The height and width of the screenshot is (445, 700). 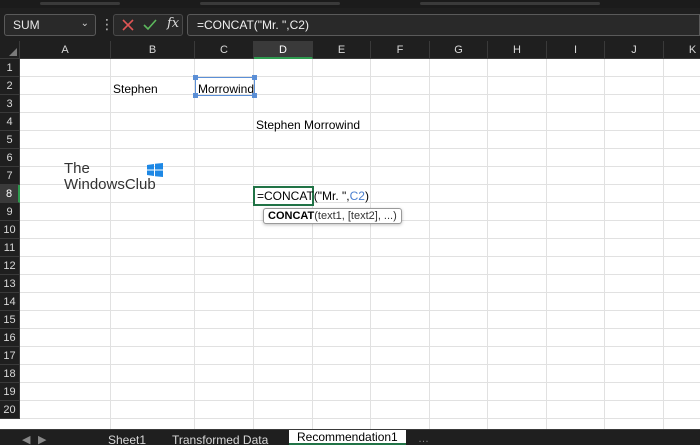 What do you see at coordinates (355, 216) in the screenshot?
I see `tooltip-arguments: (text1, [text2], ...)` at bounding box center [355, 216].